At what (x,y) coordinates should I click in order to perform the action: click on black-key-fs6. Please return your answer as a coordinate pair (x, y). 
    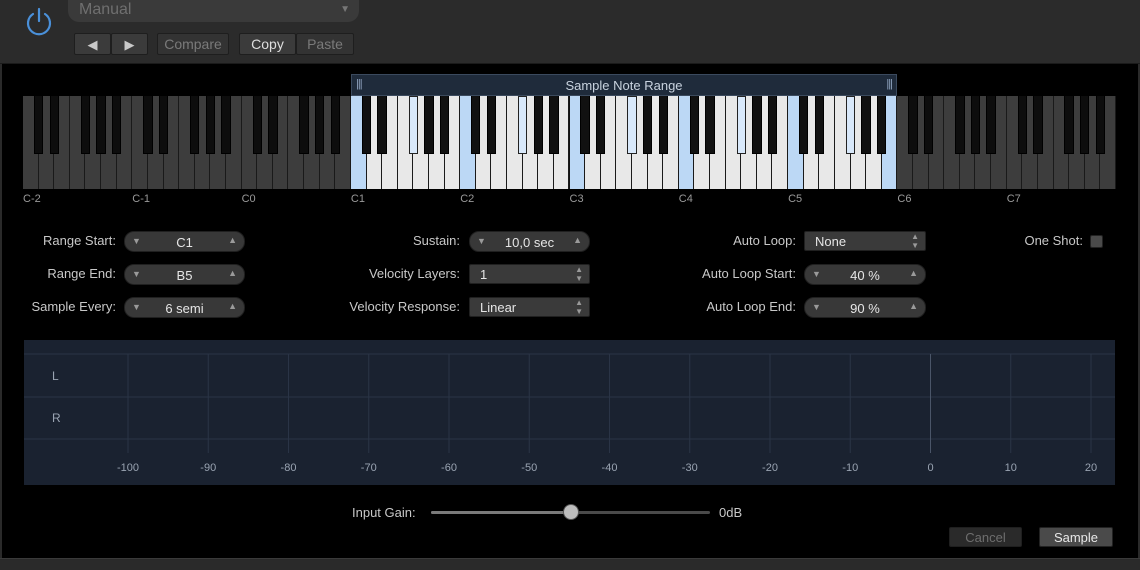
    Looking at the image, I should click on (960, 125).